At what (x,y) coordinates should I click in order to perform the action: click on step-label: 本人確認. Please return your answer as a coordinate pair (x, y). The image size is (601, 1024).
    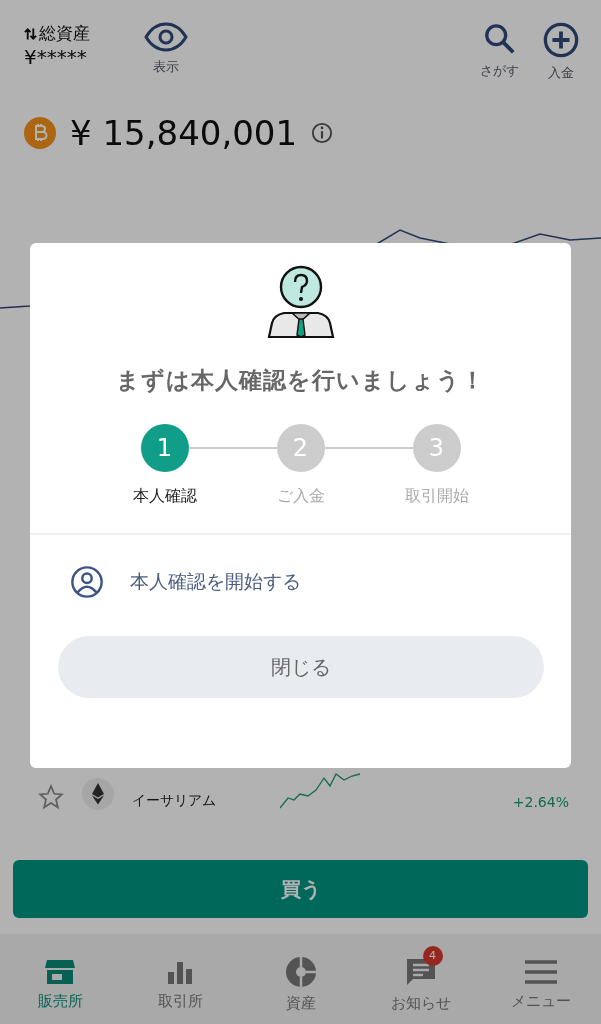
    Looking at the image, I should click on (164, 496).